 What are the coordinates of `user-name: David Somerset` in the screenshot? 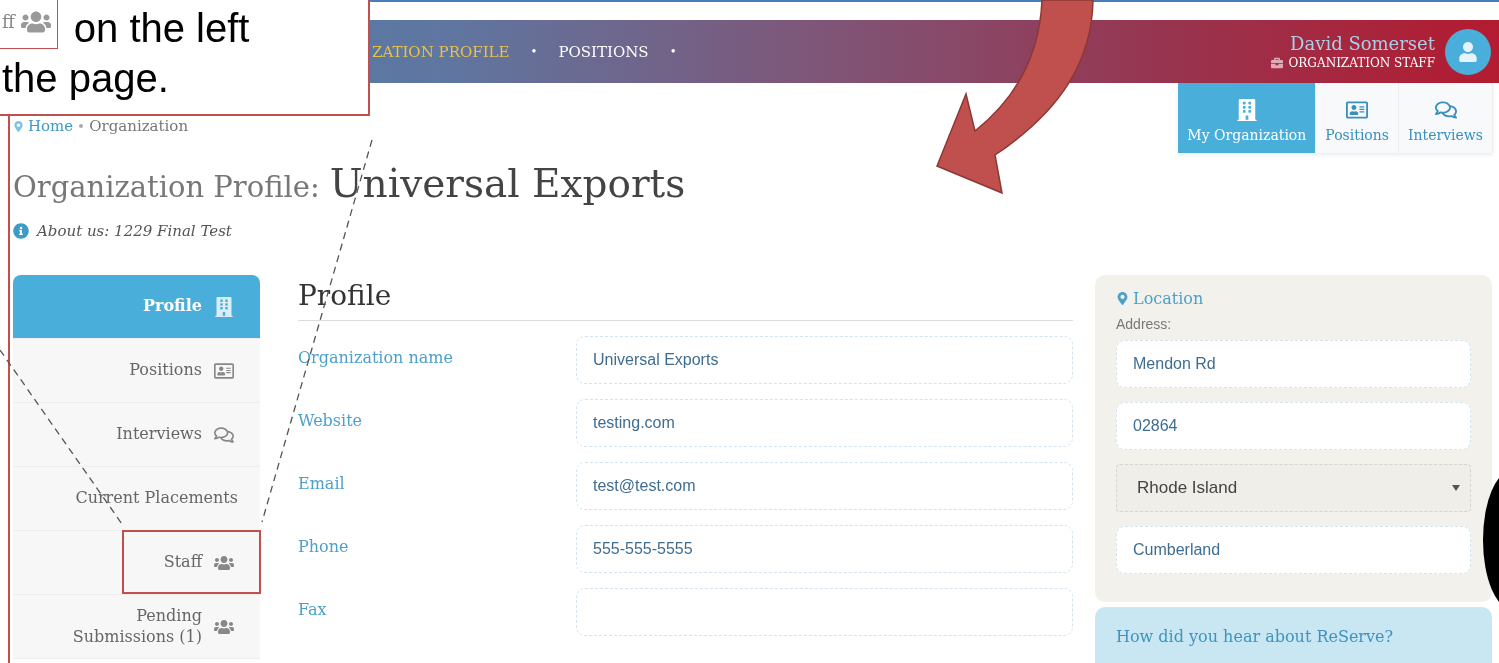 It's located at (1362, 43).